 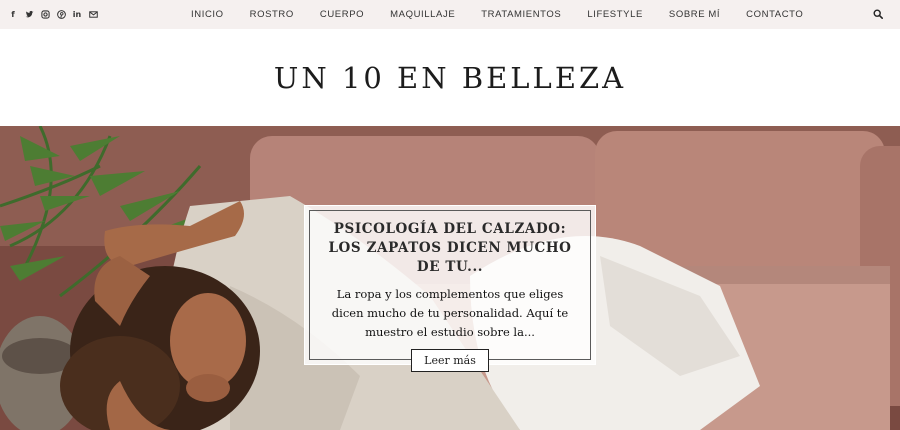 I want to click on twitter-icon, so click(x=29, y=15).